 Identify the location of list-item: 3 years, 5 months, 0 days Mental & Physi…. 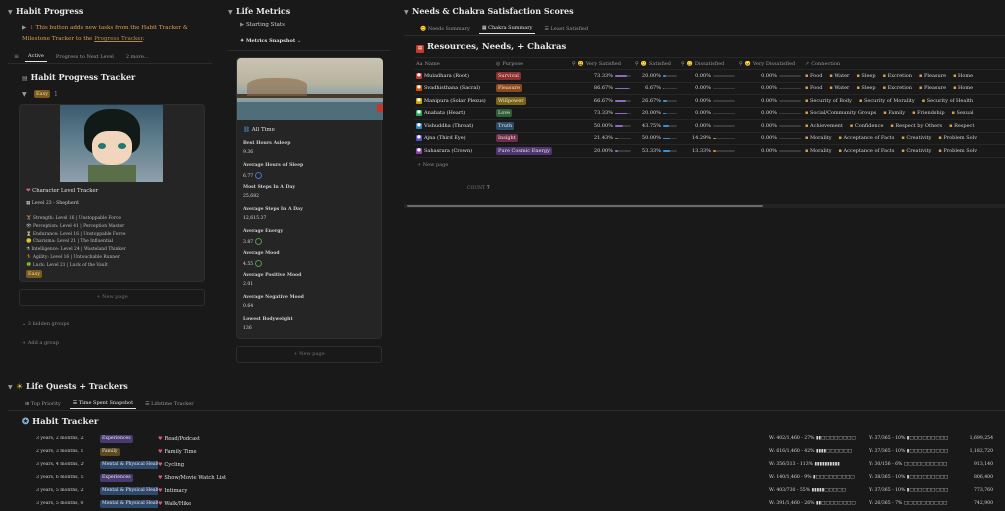
(513, 503).